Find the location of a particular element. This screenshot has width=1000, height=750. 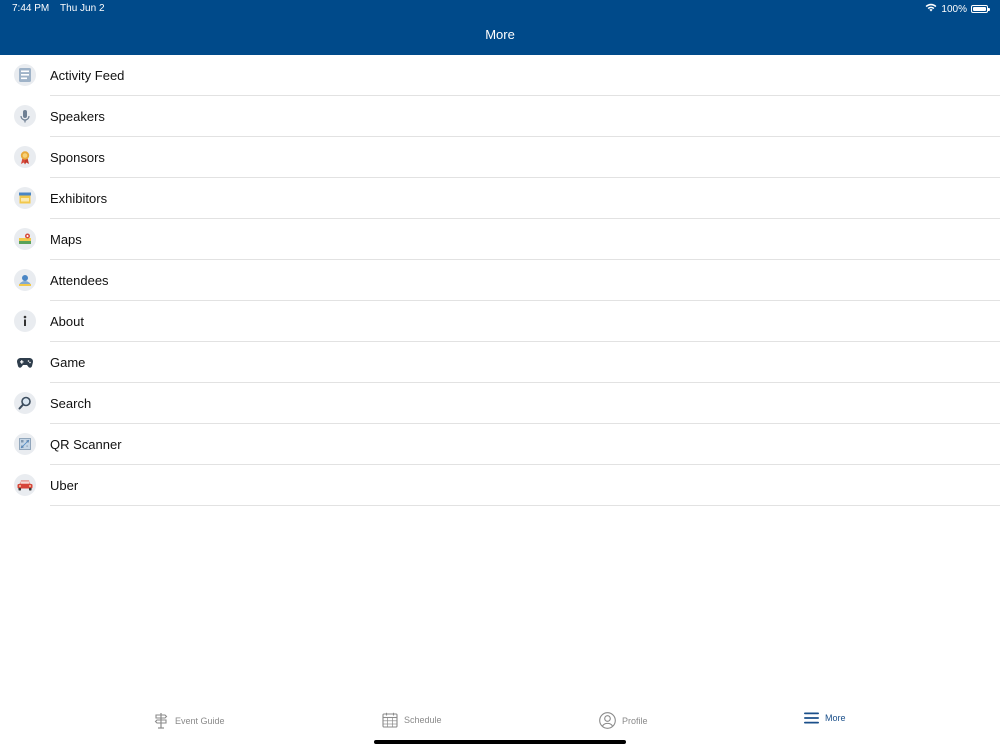

menu-item-about: About is located at coordinates (500, 321).